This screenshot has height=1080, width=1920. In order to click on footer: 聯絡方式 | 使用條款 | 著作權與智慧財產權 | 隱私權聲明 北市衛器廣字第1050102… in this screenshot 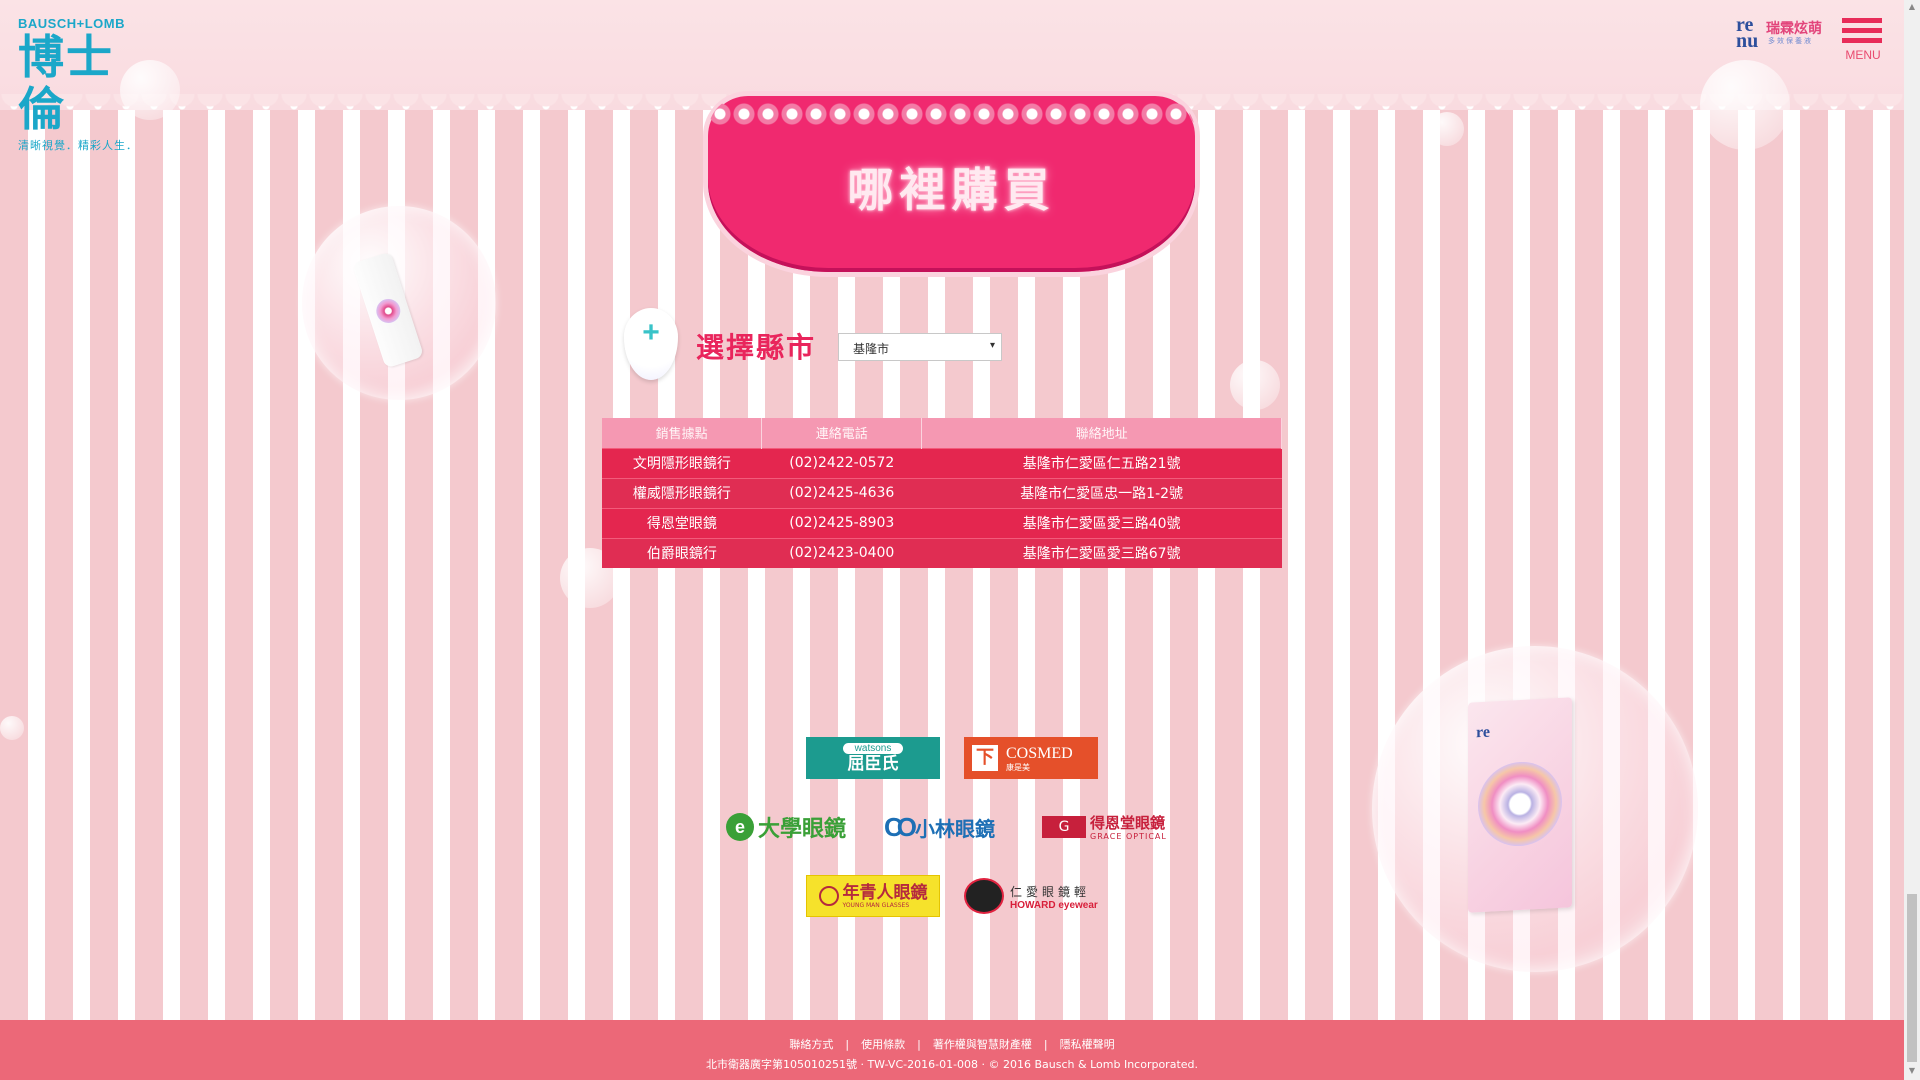, I will do `click(952, 1050)`.